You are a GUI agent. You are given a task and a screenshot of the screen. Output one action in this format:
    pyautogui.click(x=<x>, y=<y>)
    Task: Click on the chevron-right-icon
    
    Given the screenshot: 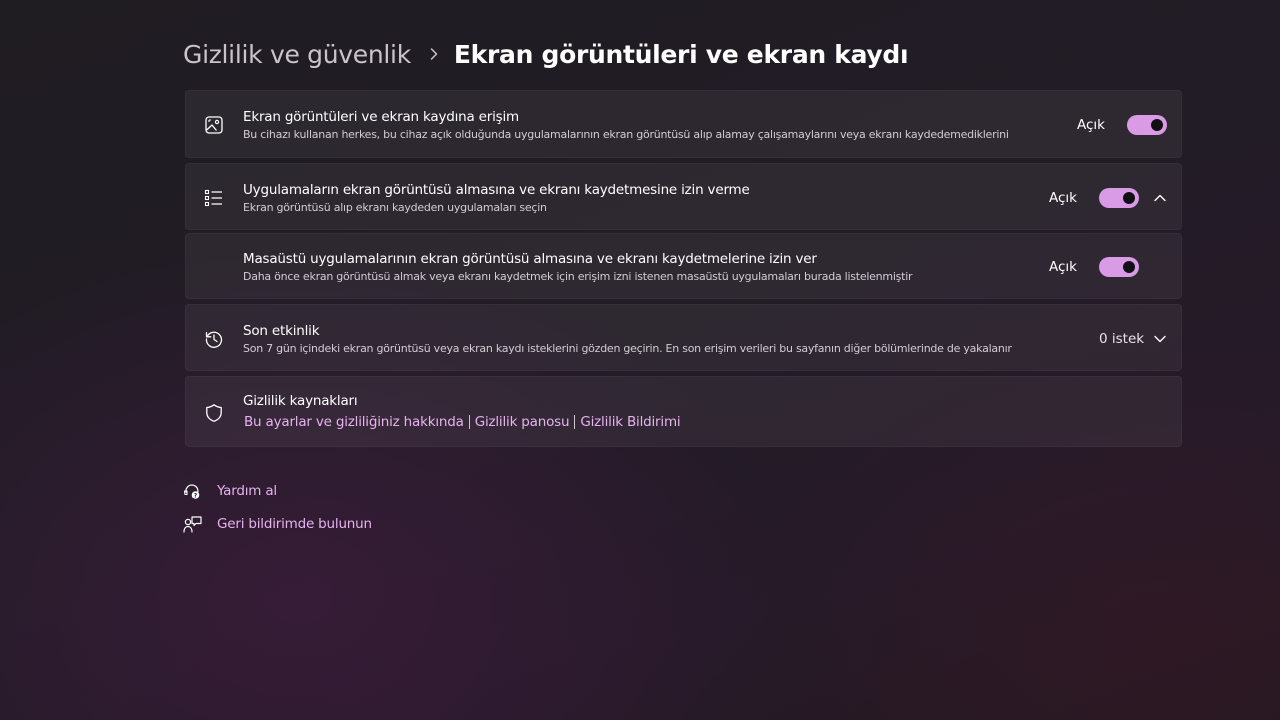 What is the action you would take?
    pyautogui.click(x=434, y=54)
    